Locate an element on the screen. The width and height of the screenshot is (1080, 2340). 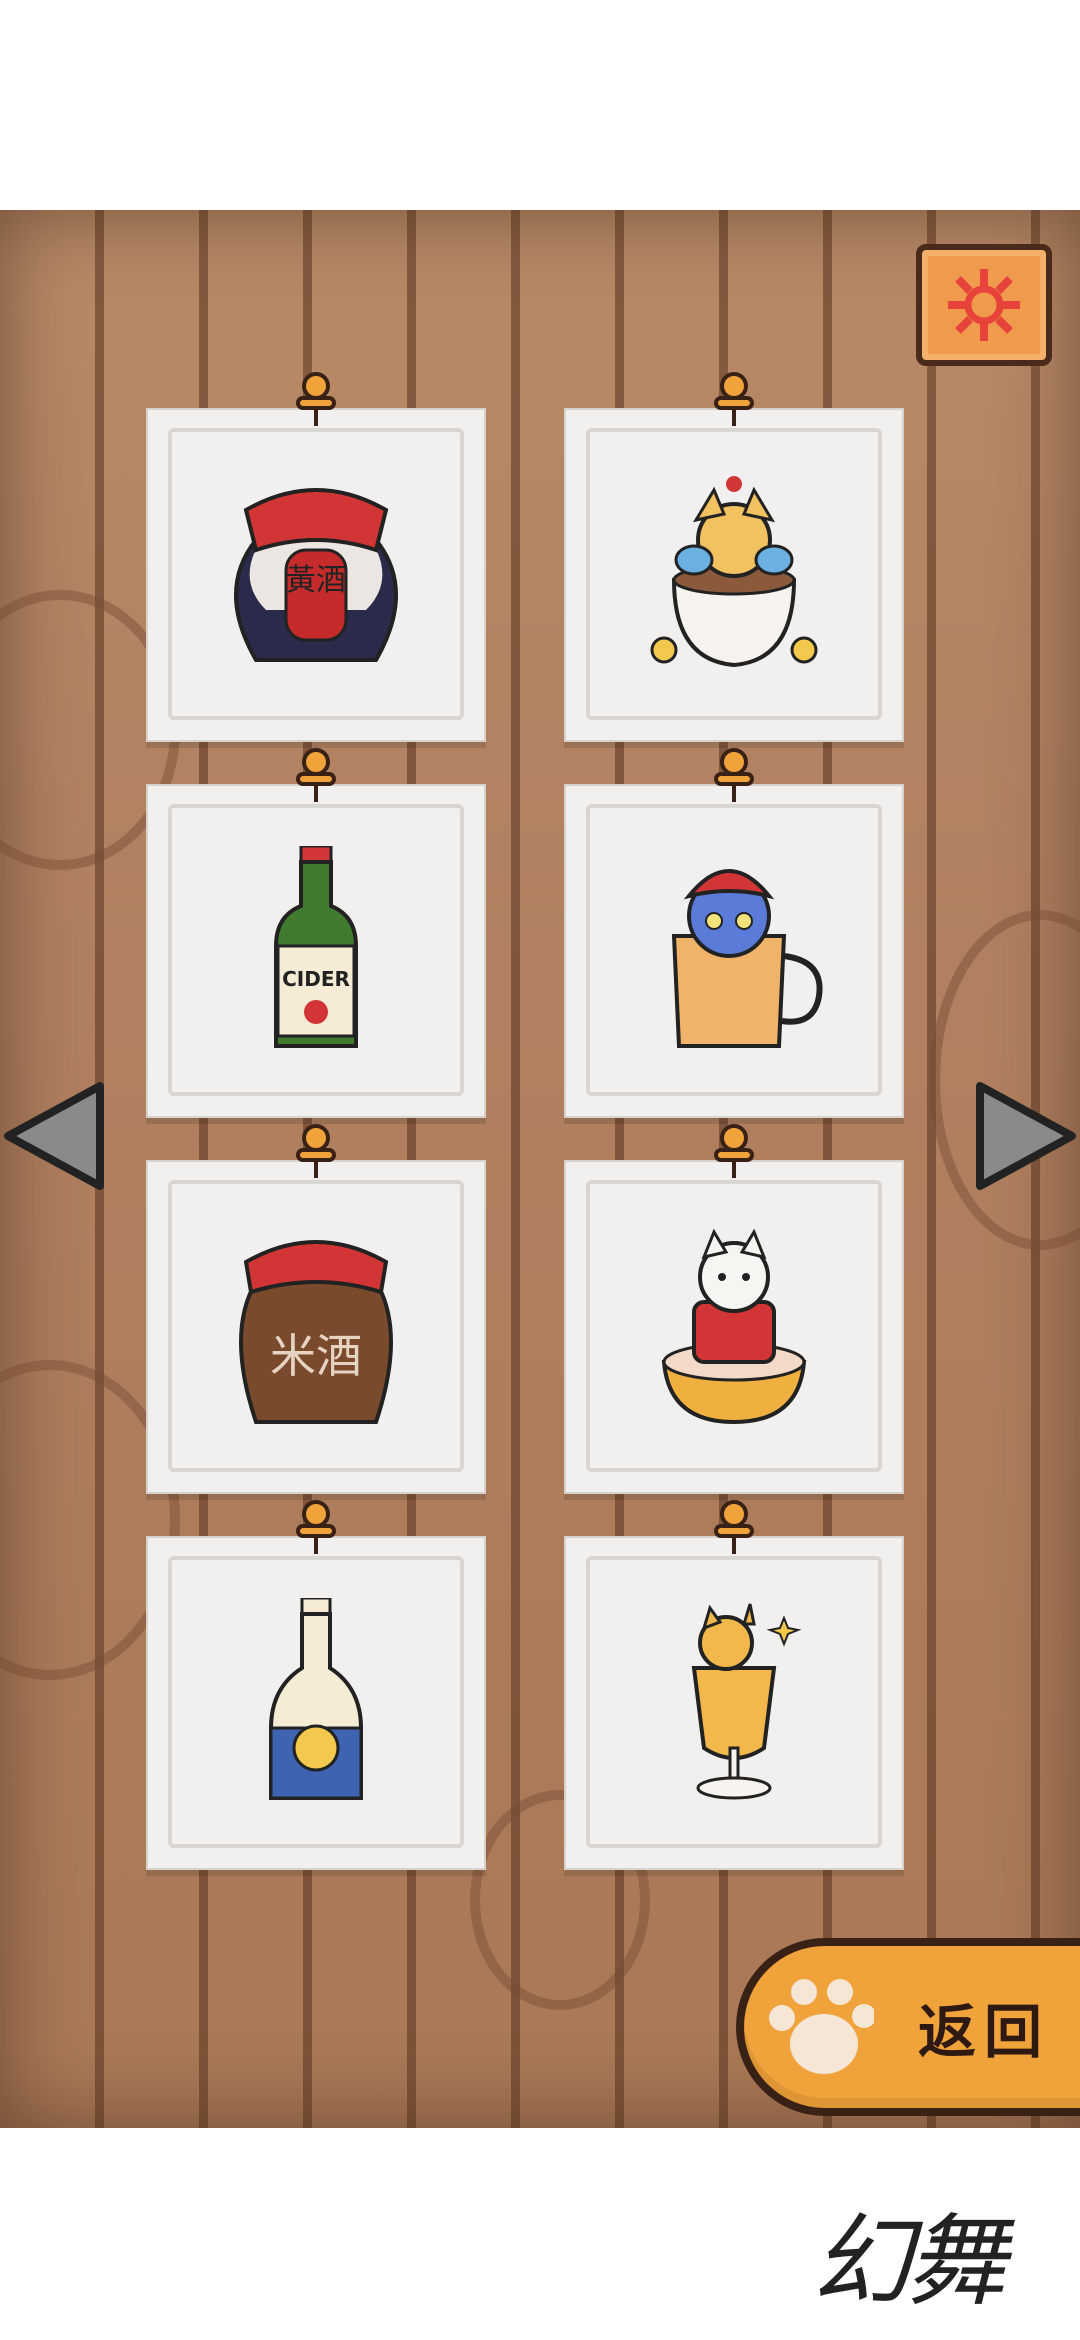
collection-card: CIDER is located at coordinates (316, 933).